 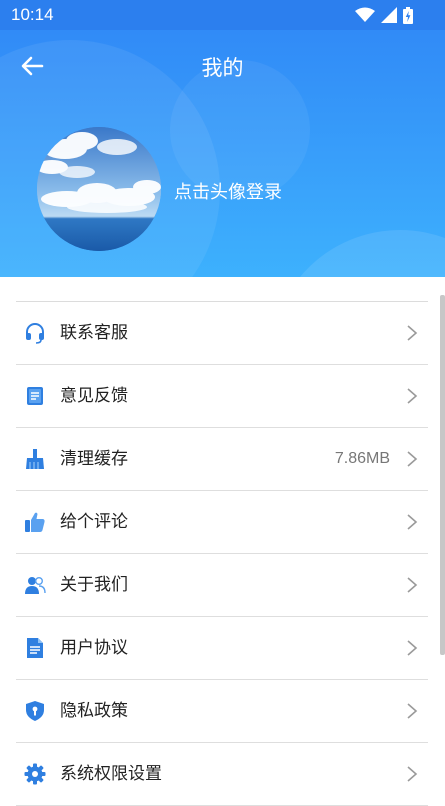 I want to click on gear-icon, so click(x=35, y=774).